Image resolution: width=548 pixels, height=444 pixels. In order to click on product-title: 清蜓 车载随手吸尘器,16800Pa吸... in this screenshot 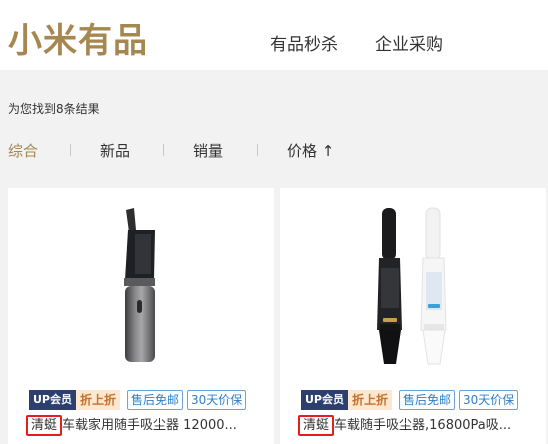, I will do `click(420, 425)`.